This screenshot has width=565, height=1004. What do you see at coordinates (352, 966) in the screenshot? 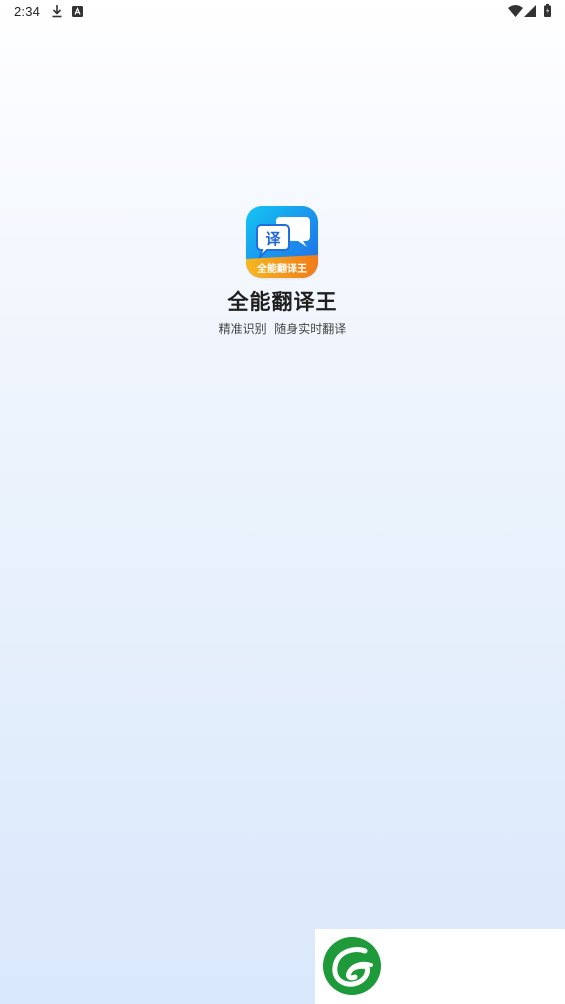
I see `green-leaf-logo-icon` at bounding box center [352, 966].